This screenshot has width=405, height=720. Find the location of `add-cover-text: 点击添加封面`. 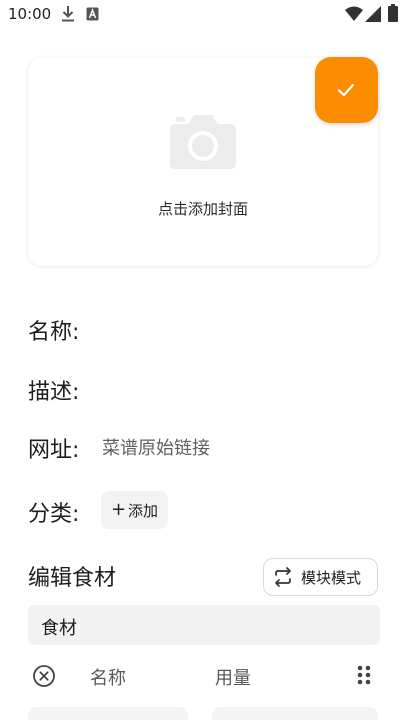

add-cover-text: 点击添加封面 is located at coordinates (202, 209).